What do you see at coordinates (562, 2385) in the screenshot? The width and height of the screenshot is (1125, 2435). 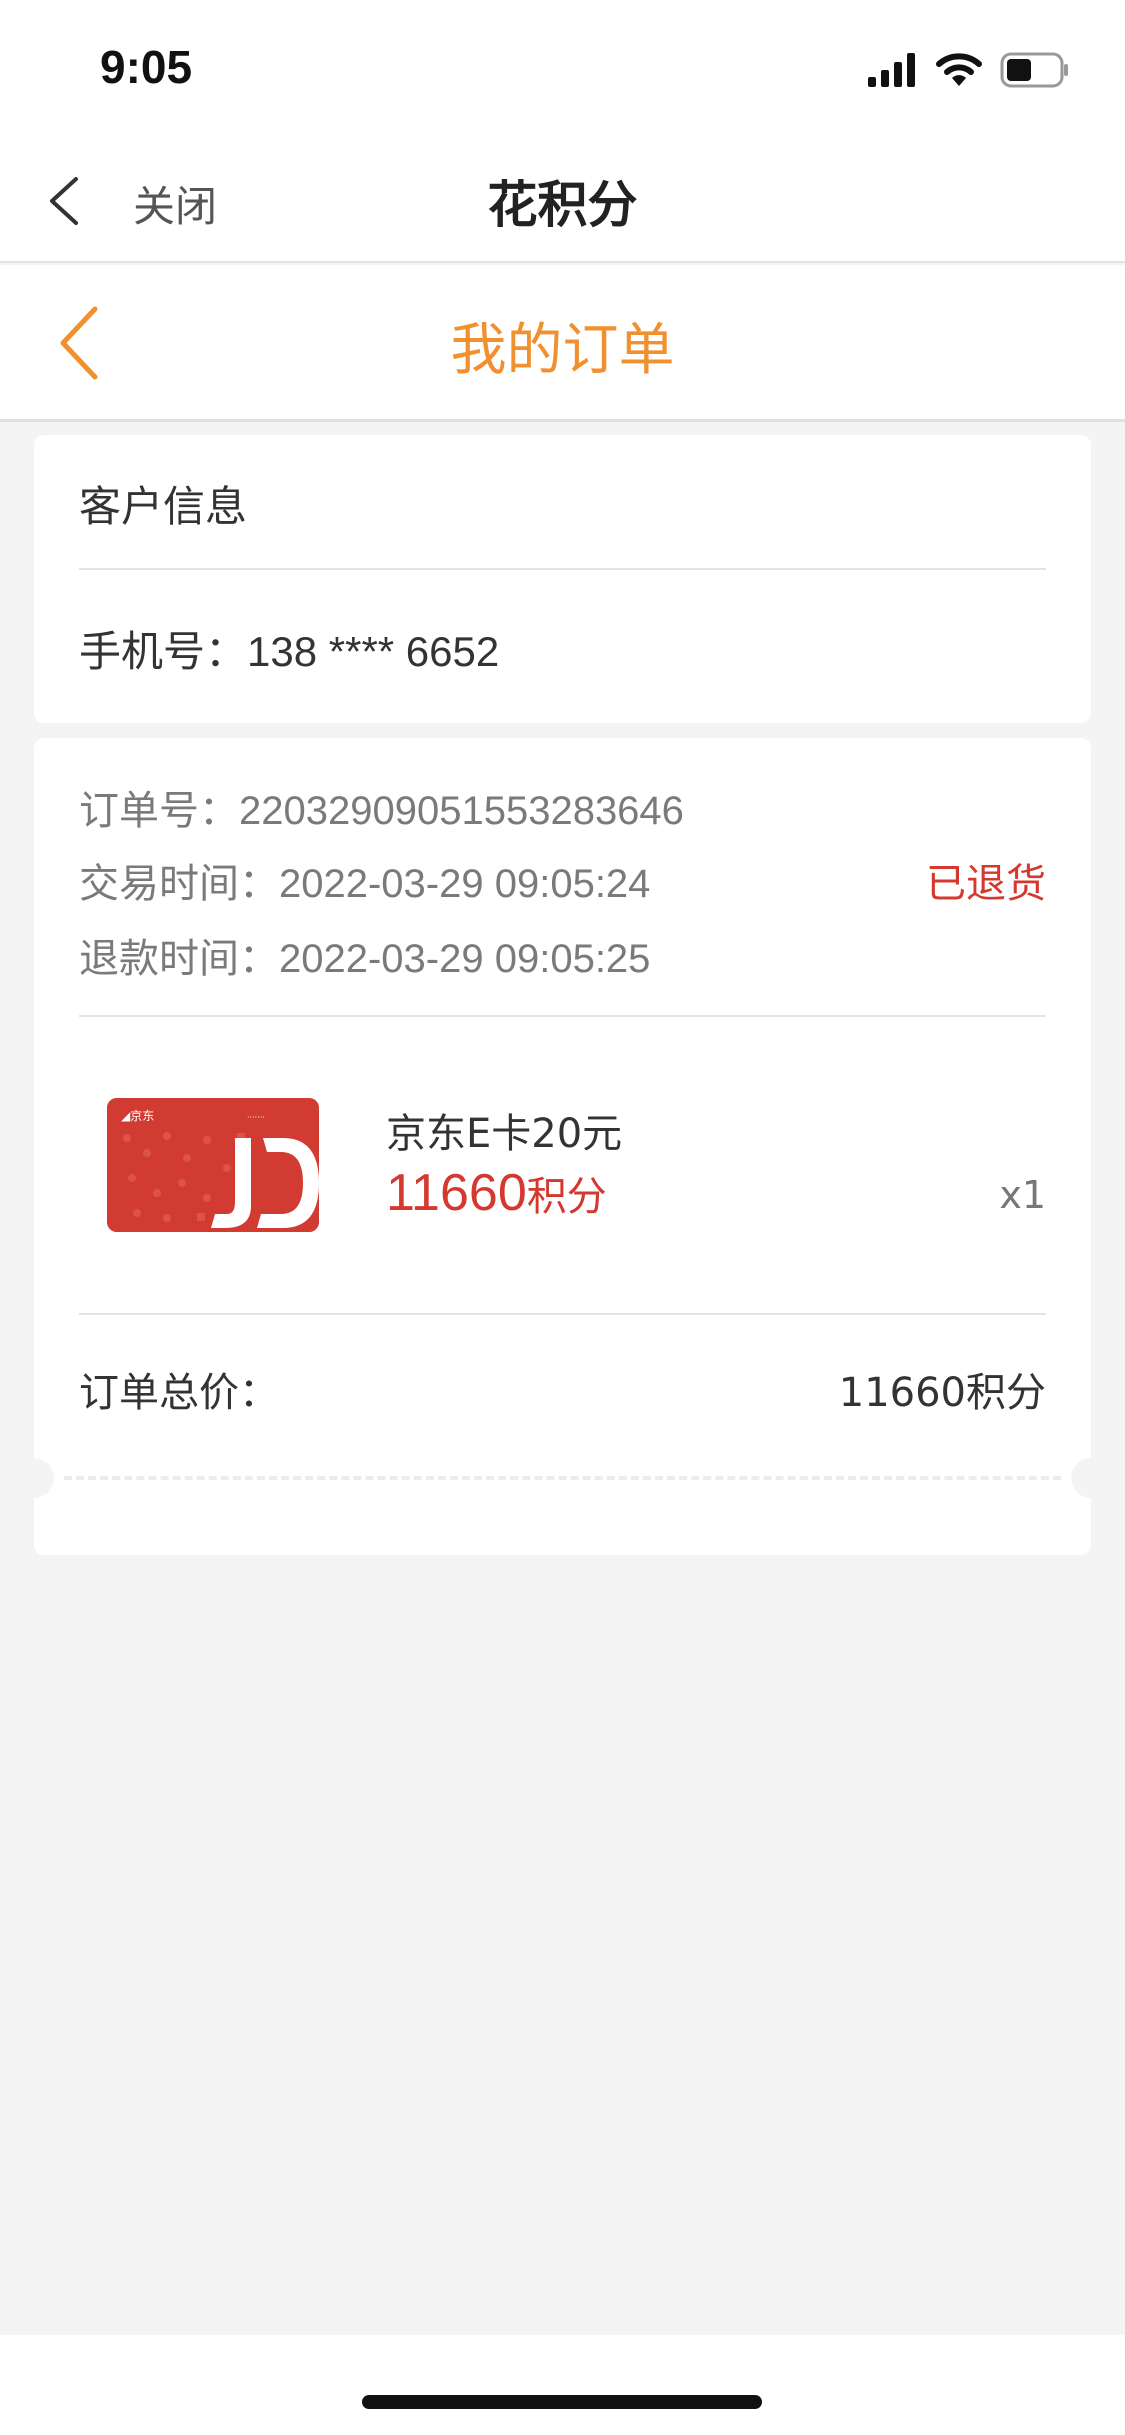 I see `bottom-bar` at bounding box center [562, 2385].